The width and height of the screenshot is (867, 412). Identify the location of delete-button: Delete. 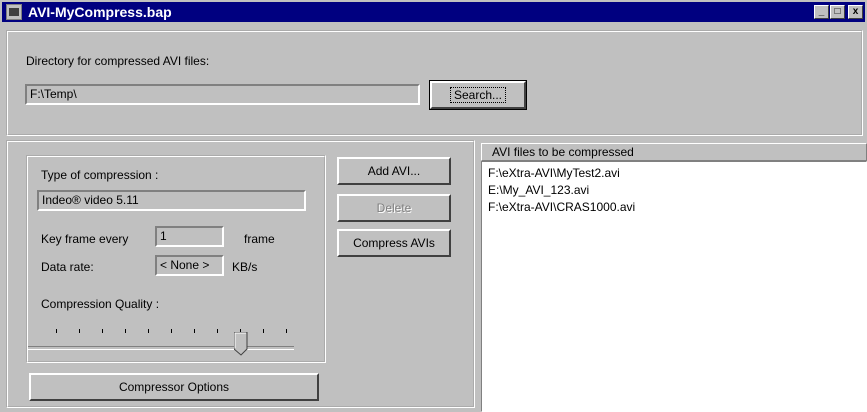
(394, 208).